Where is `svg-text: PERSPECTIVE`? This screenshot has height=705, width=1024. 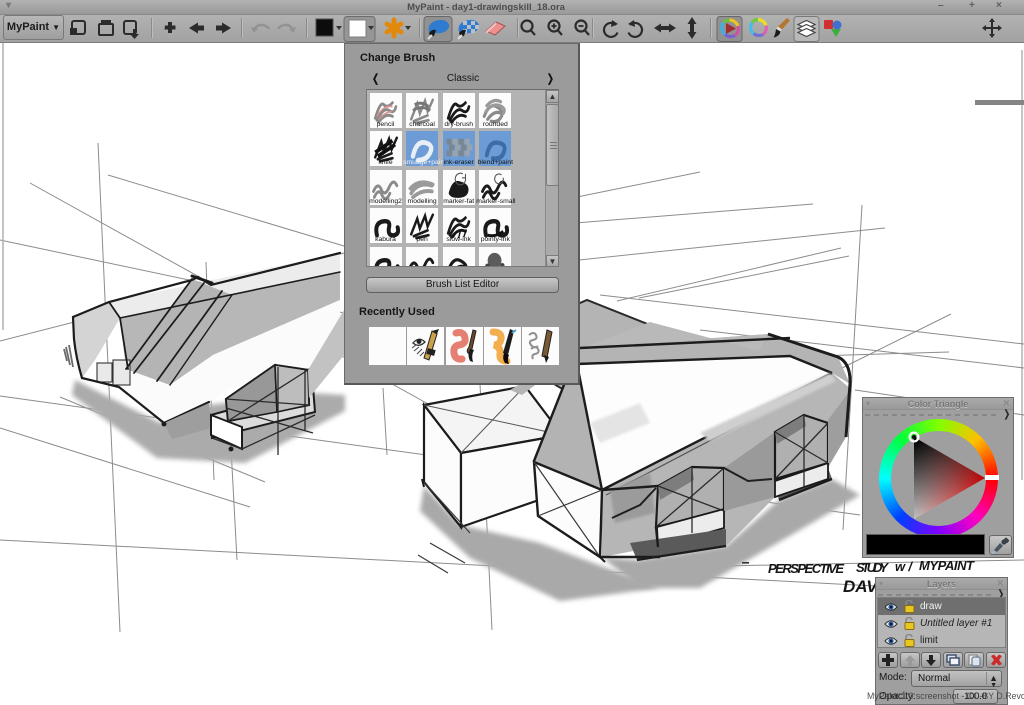
svg-text: PERSPECTIVE is located at coordinates (806, 568).